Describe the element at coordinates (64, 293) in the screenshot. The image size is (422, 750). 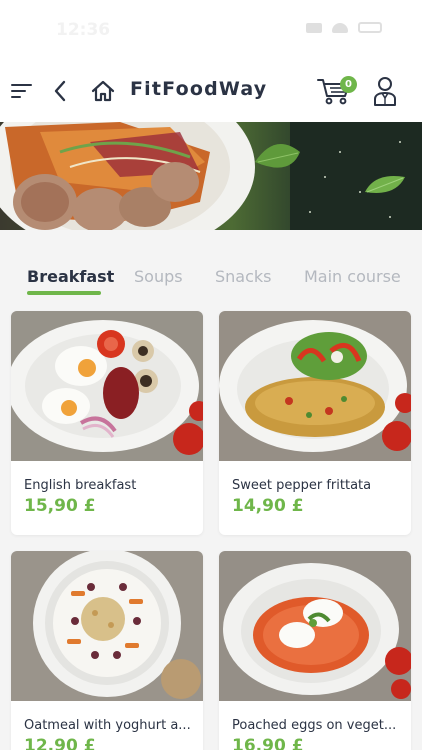
I see `active-tab-indicator` at that location.